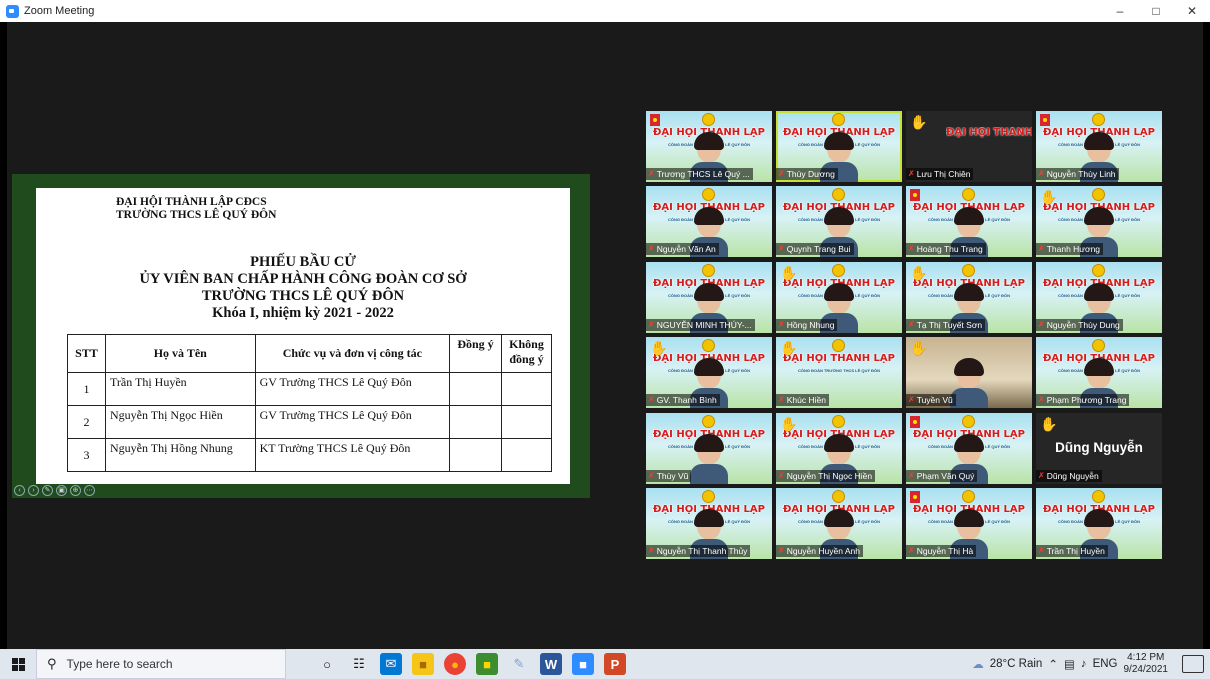 Image resolution: width=1210 pixels, height=679 pixels. What do you see at coordinates (1091, 664) in the screenshot?
I see `system-tray: ☁ 28°C Rain ⌃ ▤ ♪ ENG 4:12 PM 9/24/2021` at bounding box center [1091, 664].